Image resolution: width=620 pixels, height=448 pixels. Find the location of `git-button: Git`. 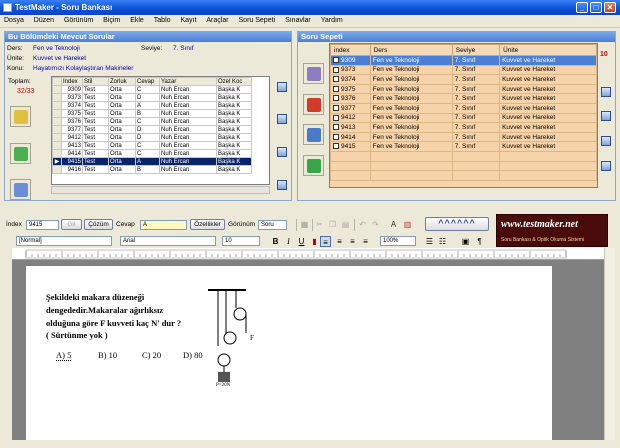

git-button: Git is located at coordinates (71, 224).